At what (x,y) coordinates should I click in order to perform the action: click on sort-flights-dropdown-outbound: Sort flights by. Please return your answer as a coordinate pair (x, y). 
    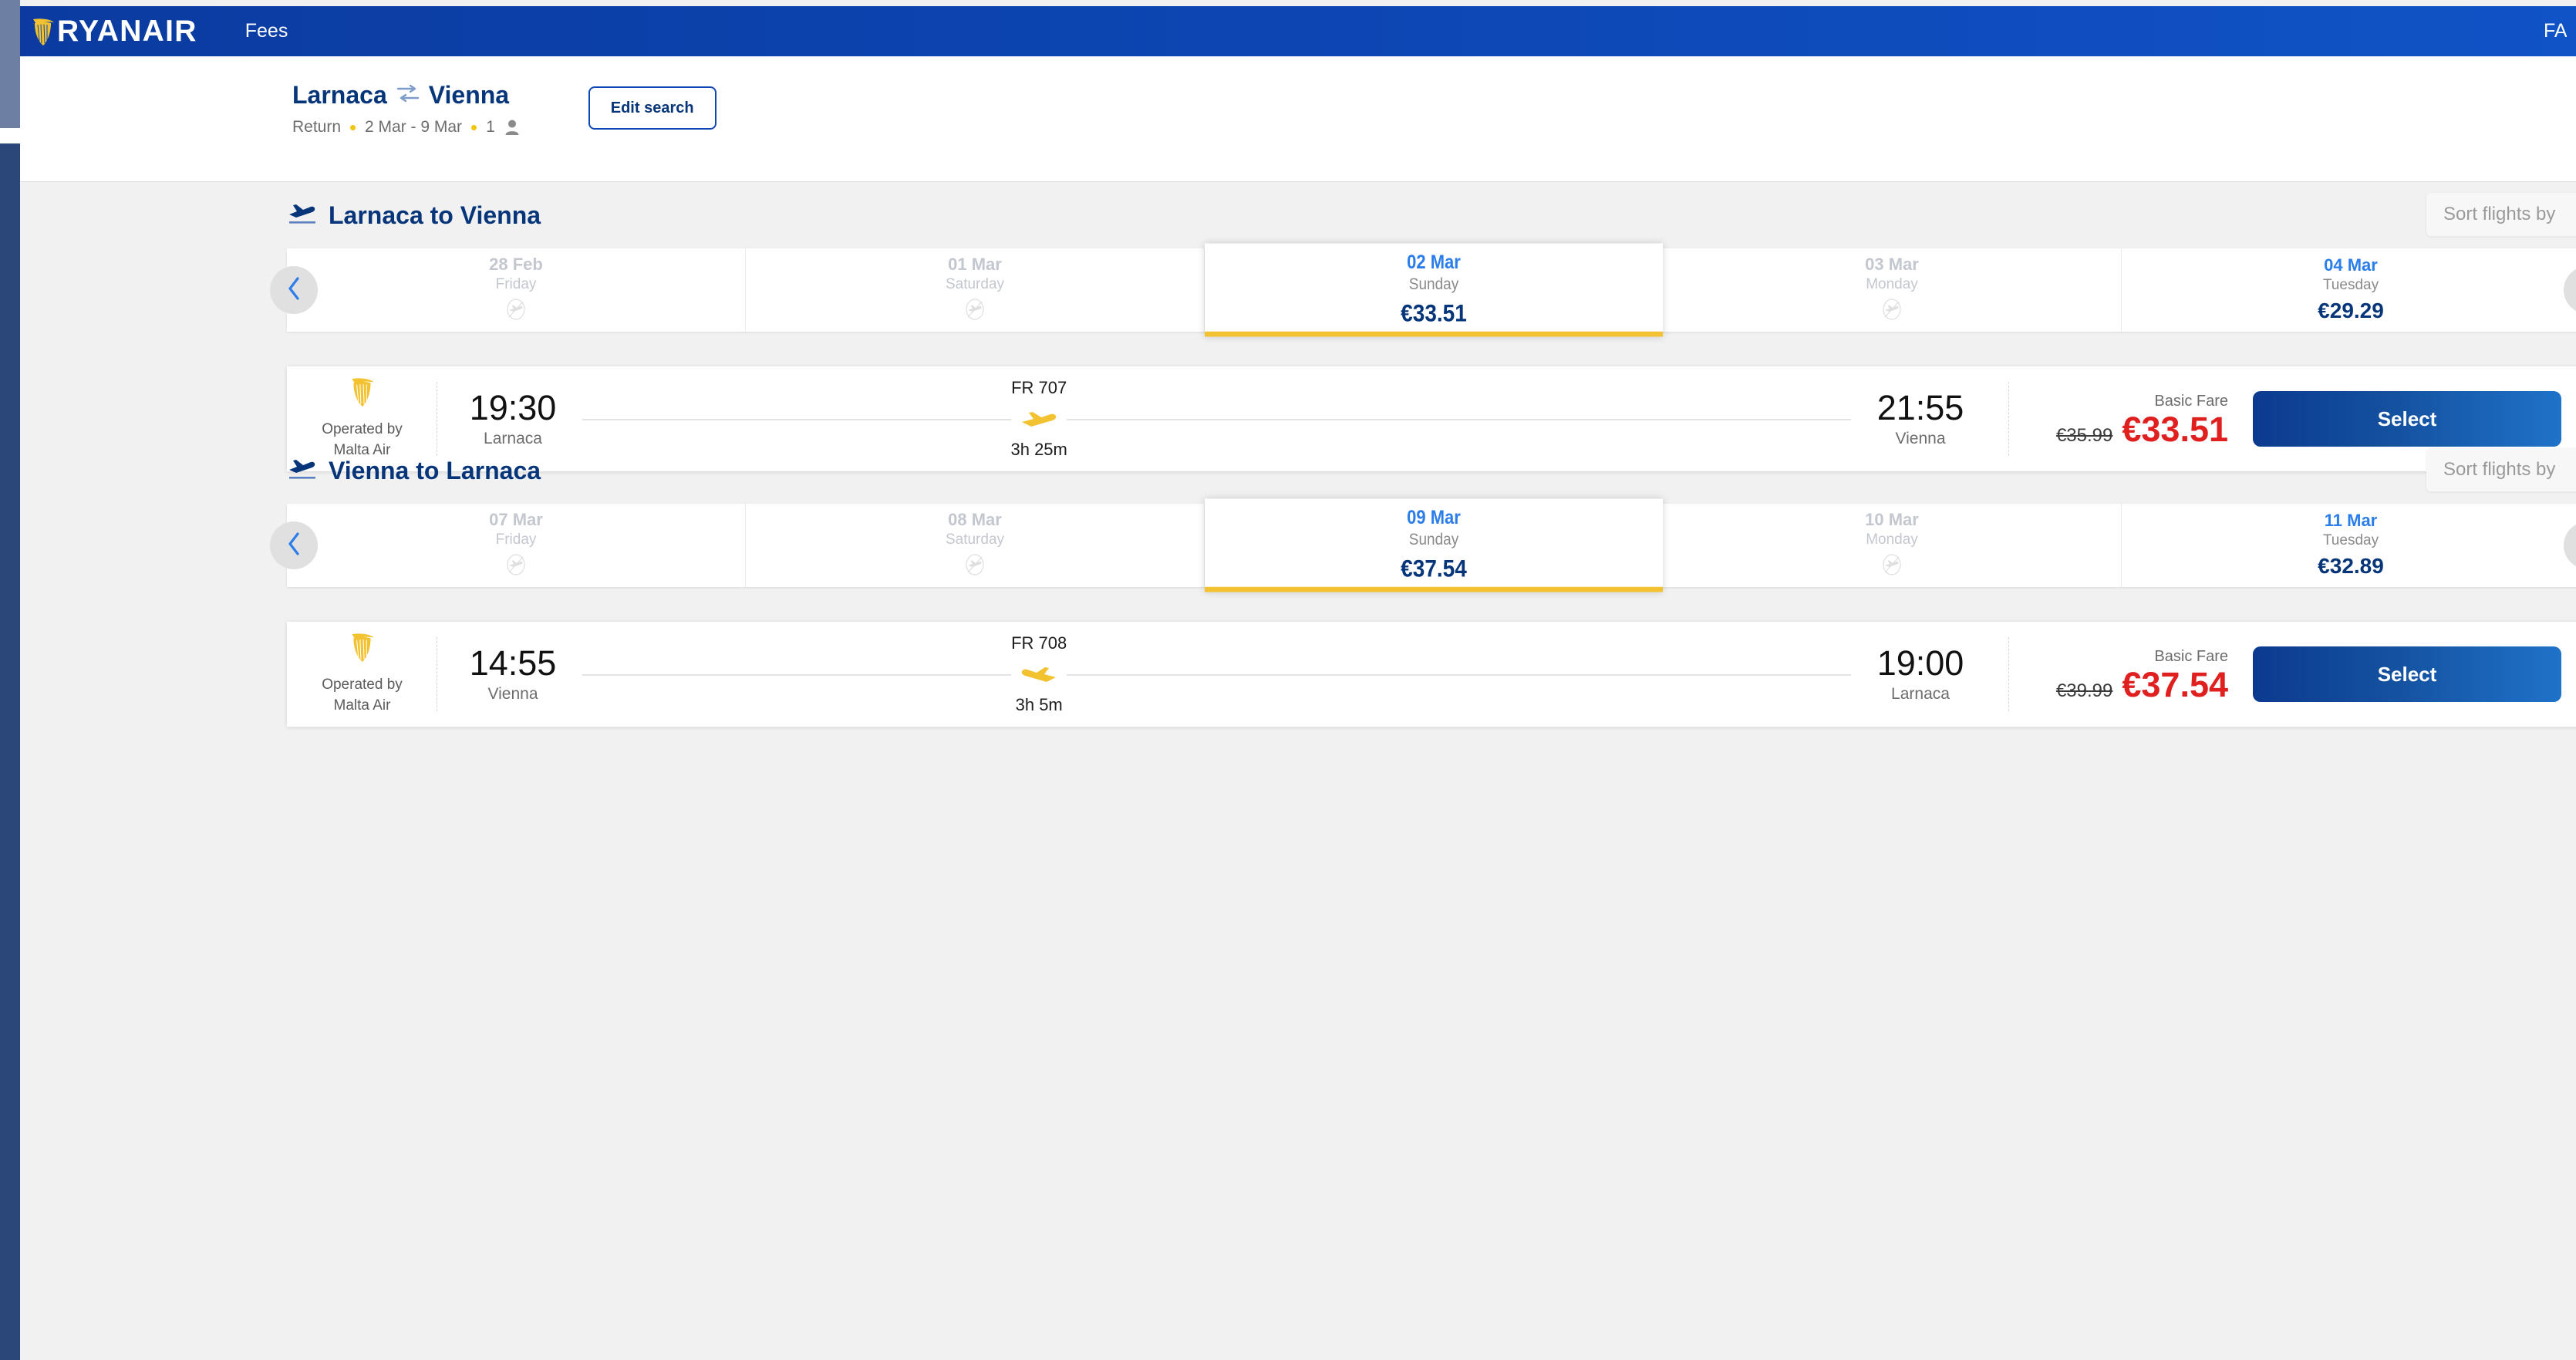
    Looking at the image, I should click on (2501, 214).